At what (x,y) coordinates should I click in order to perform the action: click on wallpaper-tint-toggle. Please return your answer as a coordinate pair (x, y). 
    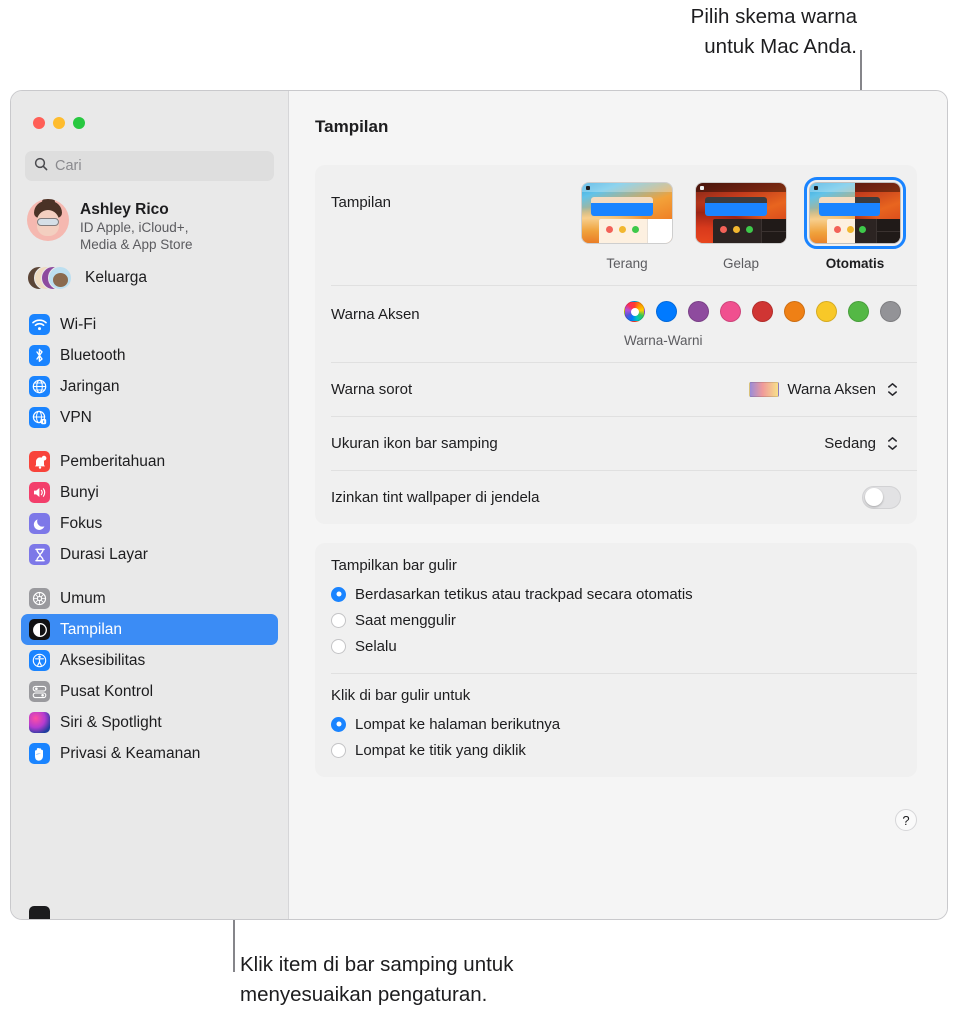
    Looking at the image, I should click on (881, 497).